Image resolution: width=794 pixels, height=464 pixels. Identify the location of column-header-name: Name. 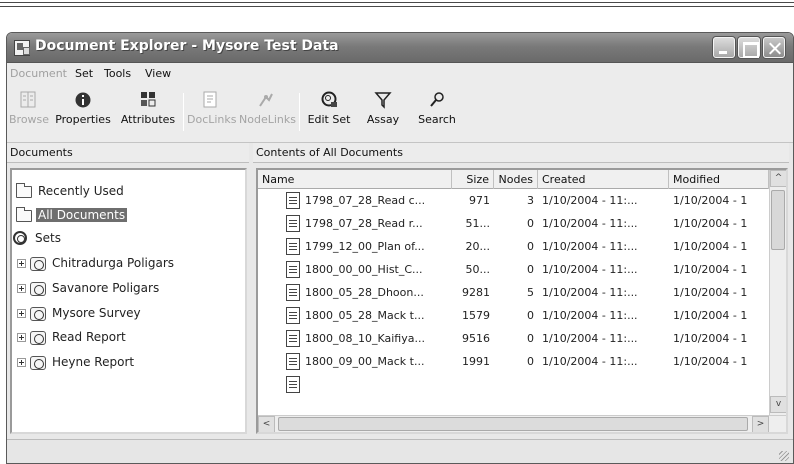
(355, 179).